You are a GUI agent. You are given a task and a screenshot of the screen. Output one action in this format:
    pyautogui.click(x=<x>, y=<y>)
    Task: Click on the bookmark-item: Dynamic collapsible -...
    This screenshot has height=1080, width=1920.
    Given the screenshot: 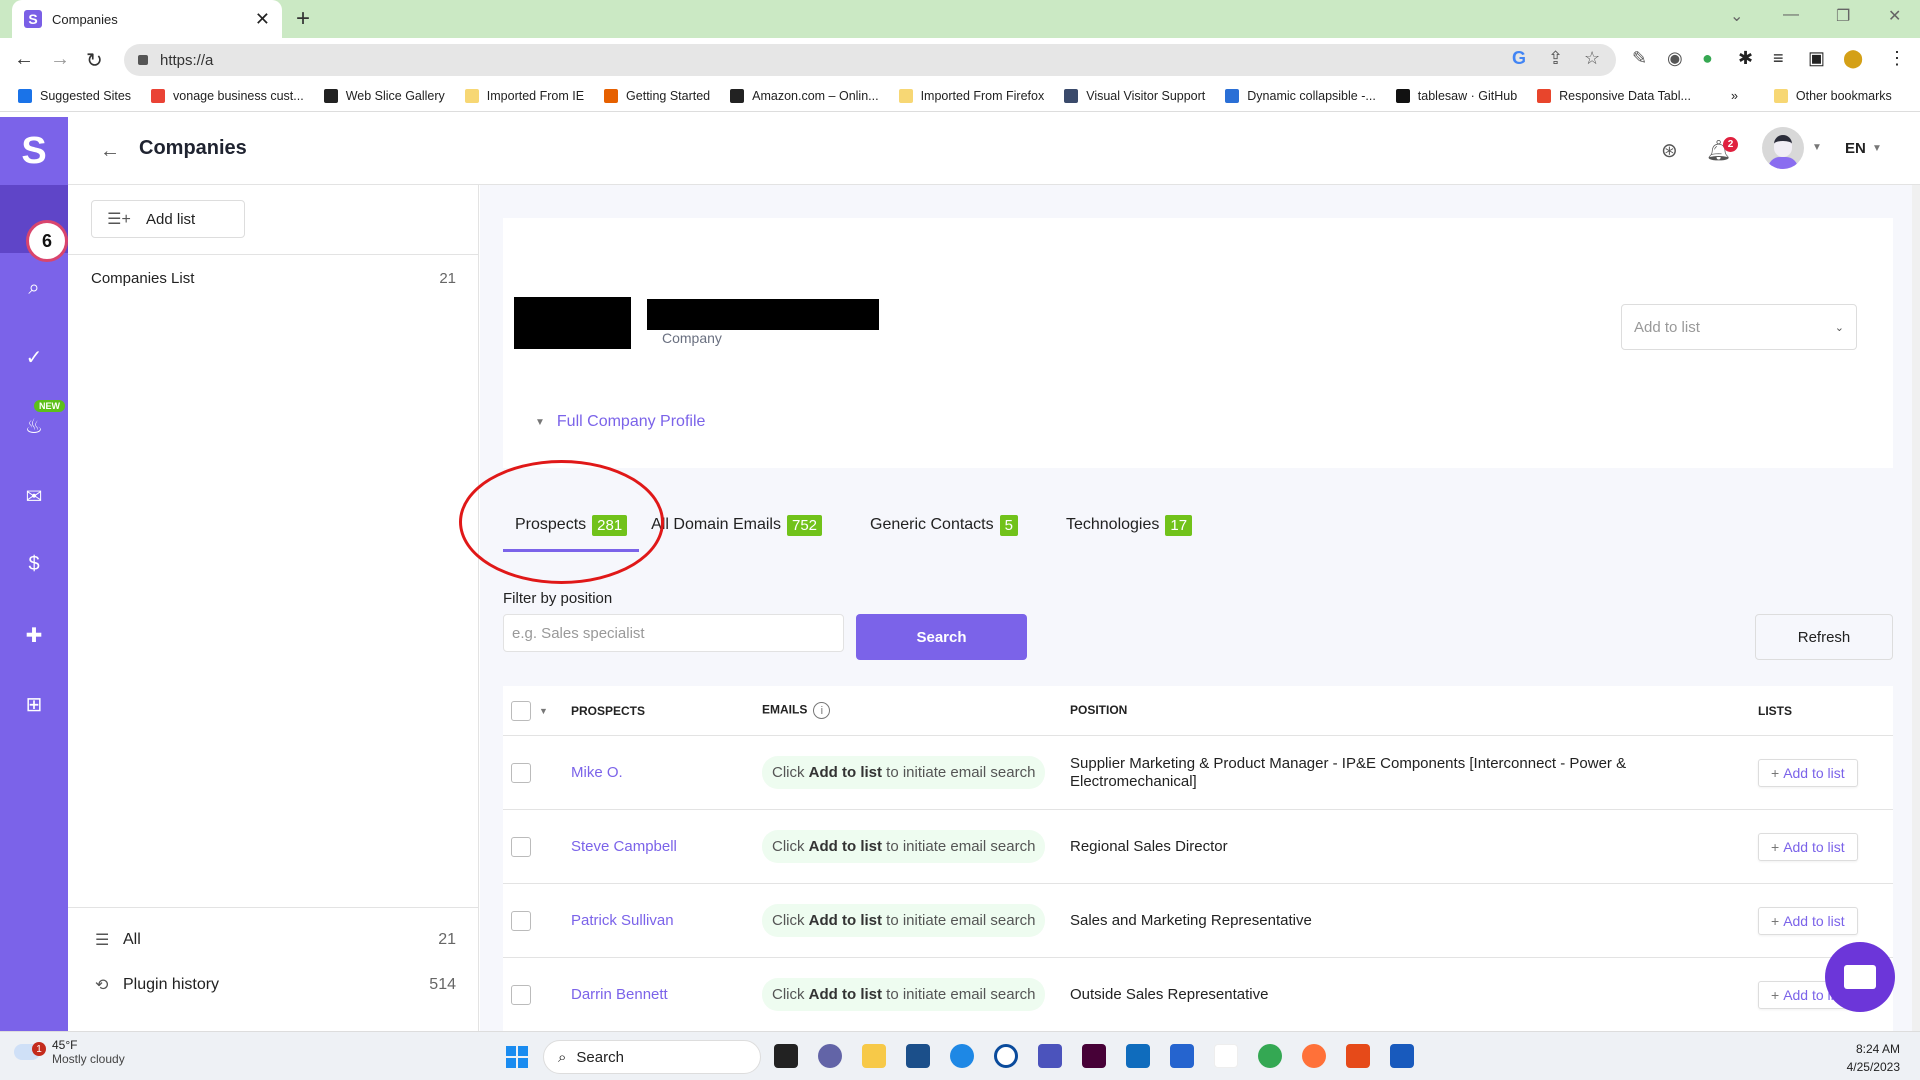 What is the action you would take?
    pyautogui.click(x=1300, y=95)
    